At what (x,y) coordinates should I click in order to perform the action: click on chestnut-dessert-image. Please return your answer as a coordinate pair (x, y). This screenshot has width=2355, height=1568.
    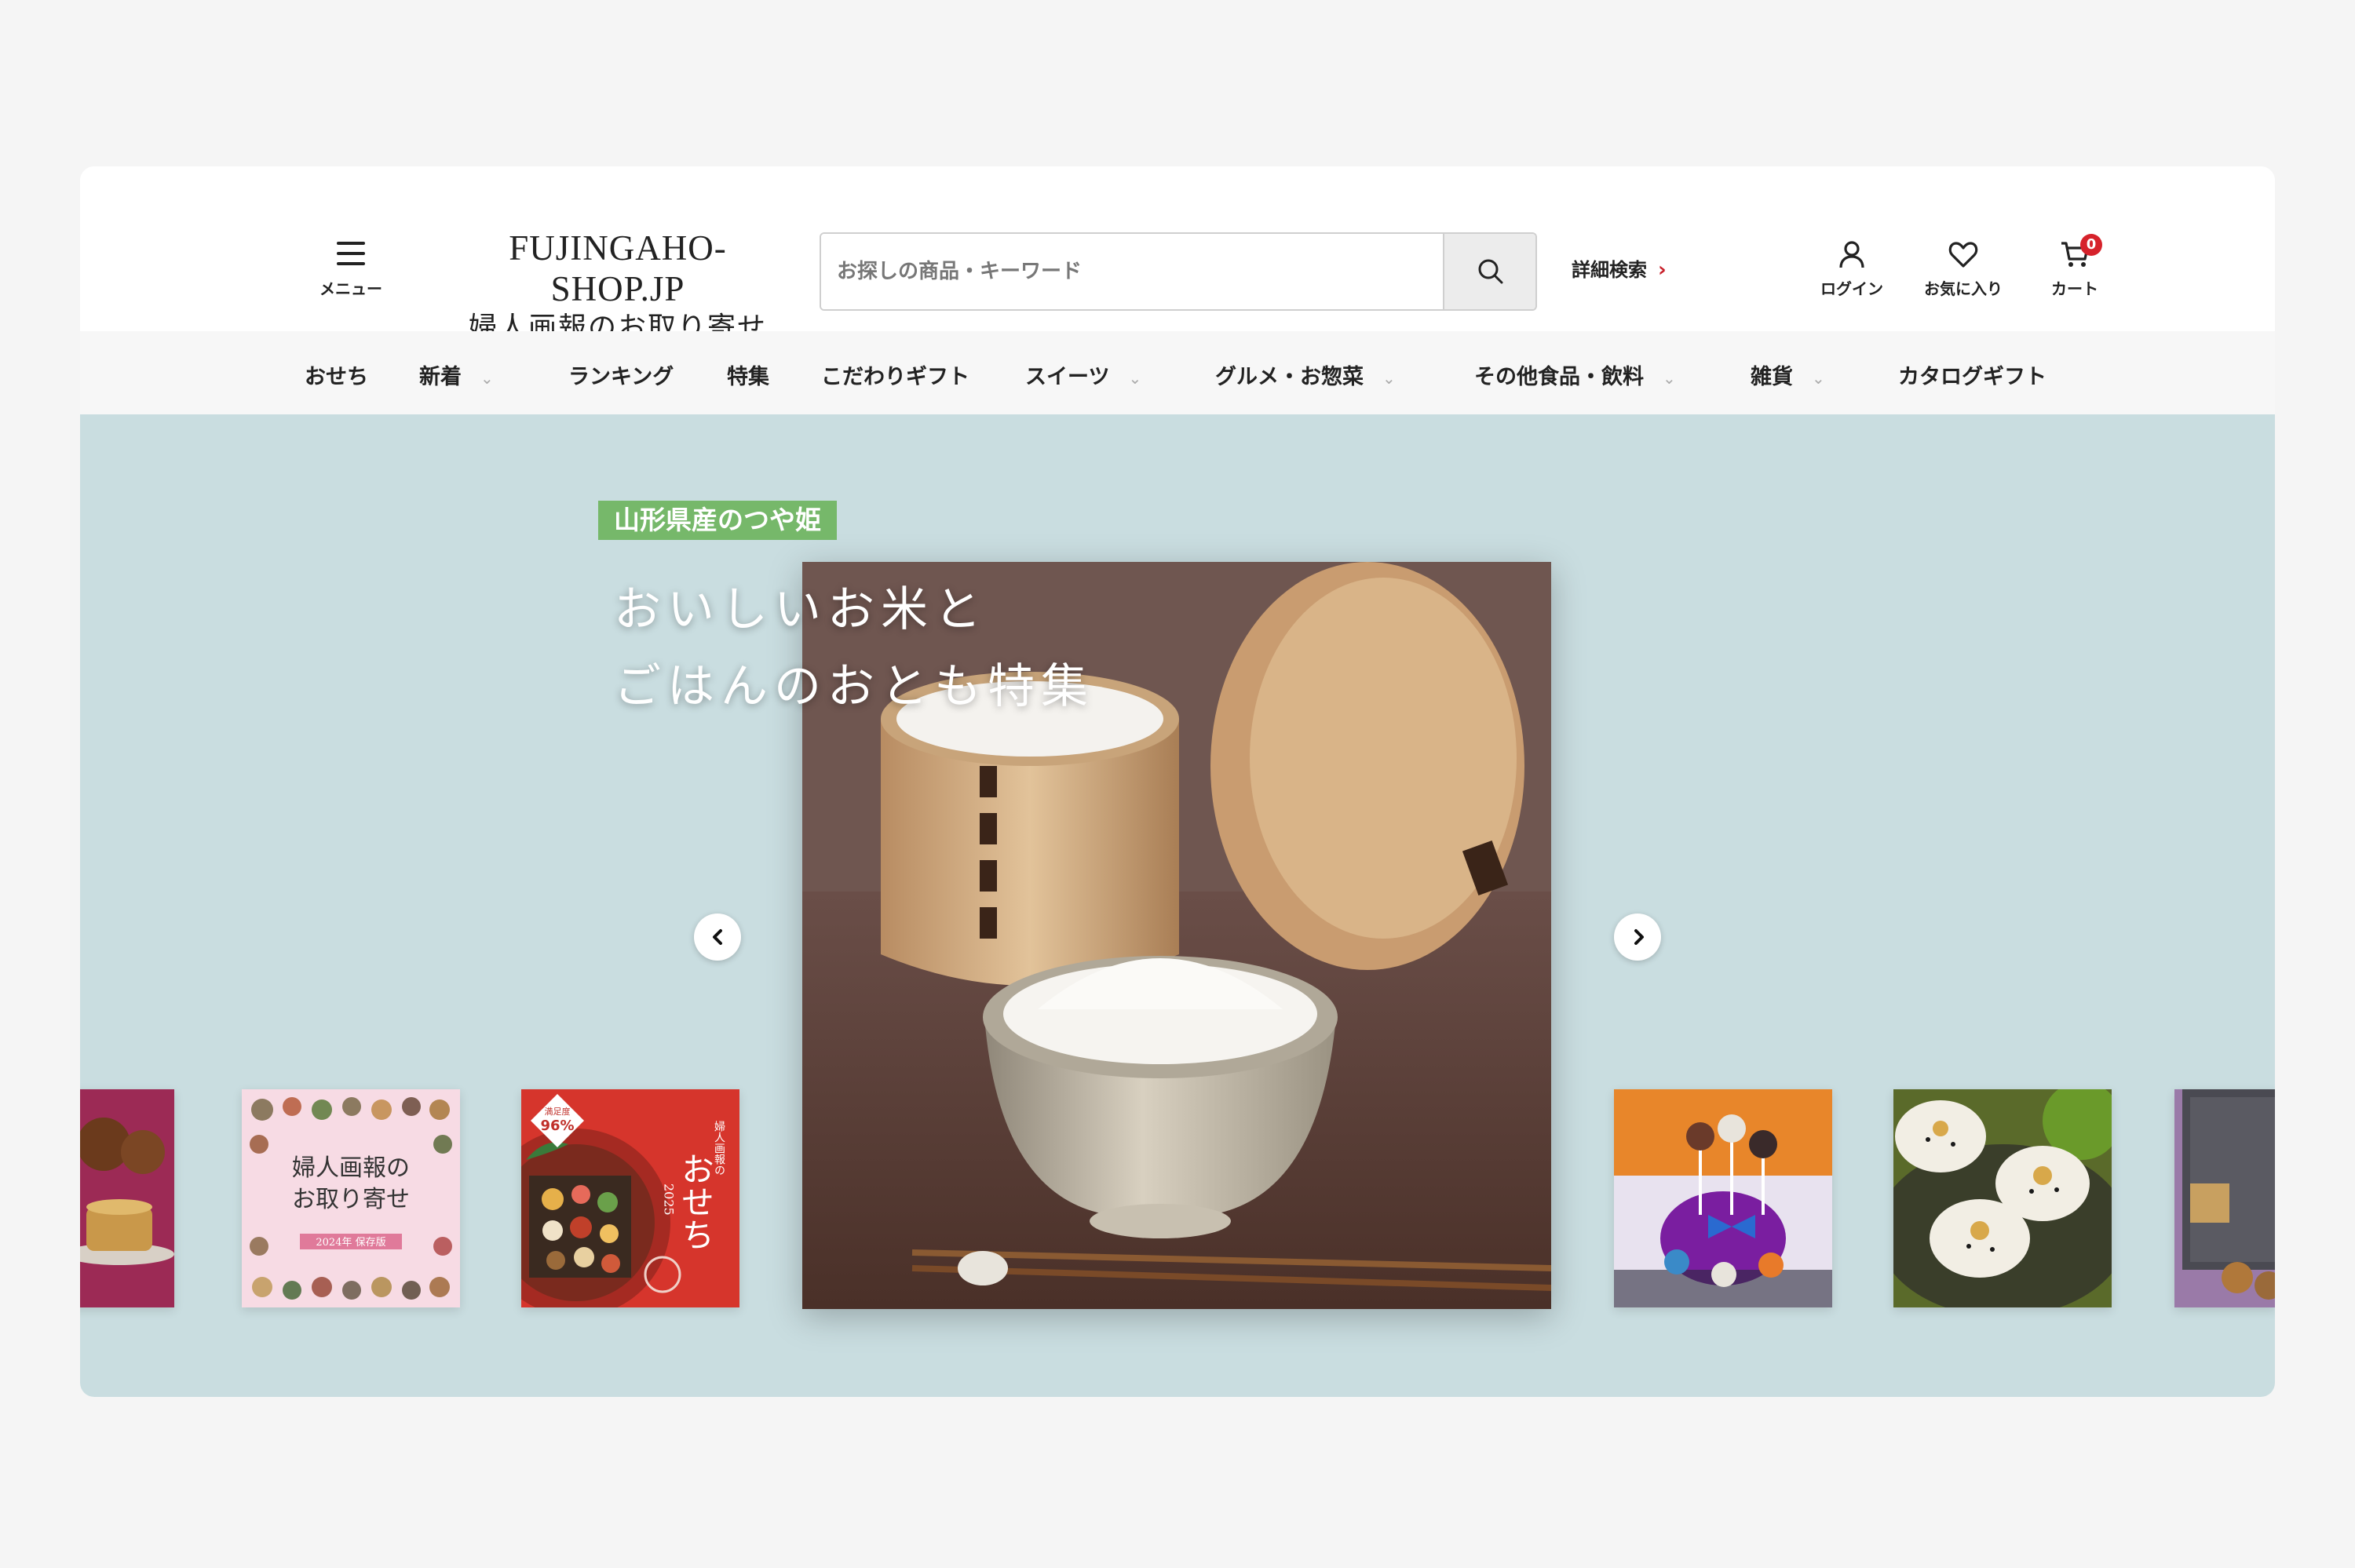
    Looking at the image, I should click on (127, 1198).